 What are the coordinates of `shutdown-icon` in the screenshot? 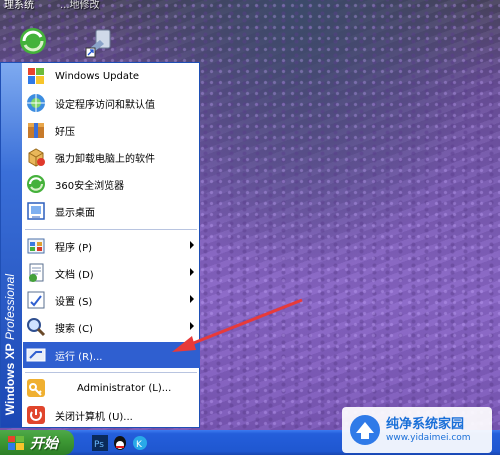 It's located at (36, 415).